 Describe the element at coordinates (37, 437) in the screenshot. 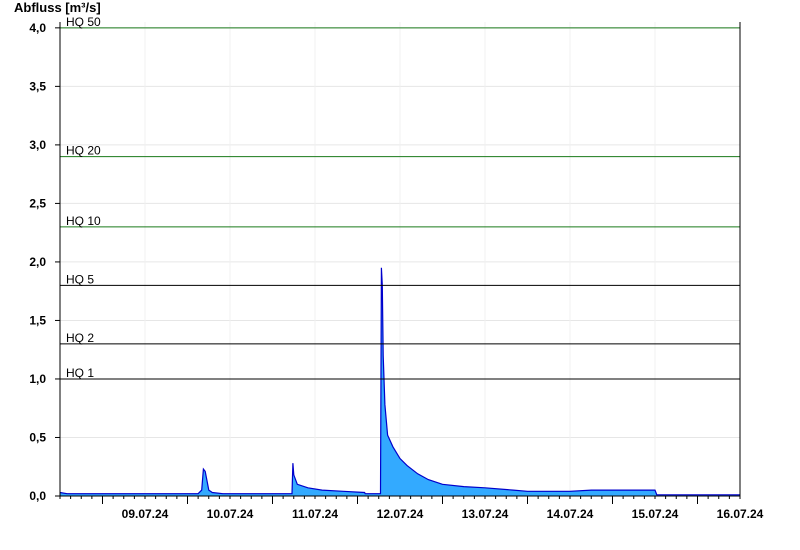

I see `y-tick-label: 0,5` at that location.